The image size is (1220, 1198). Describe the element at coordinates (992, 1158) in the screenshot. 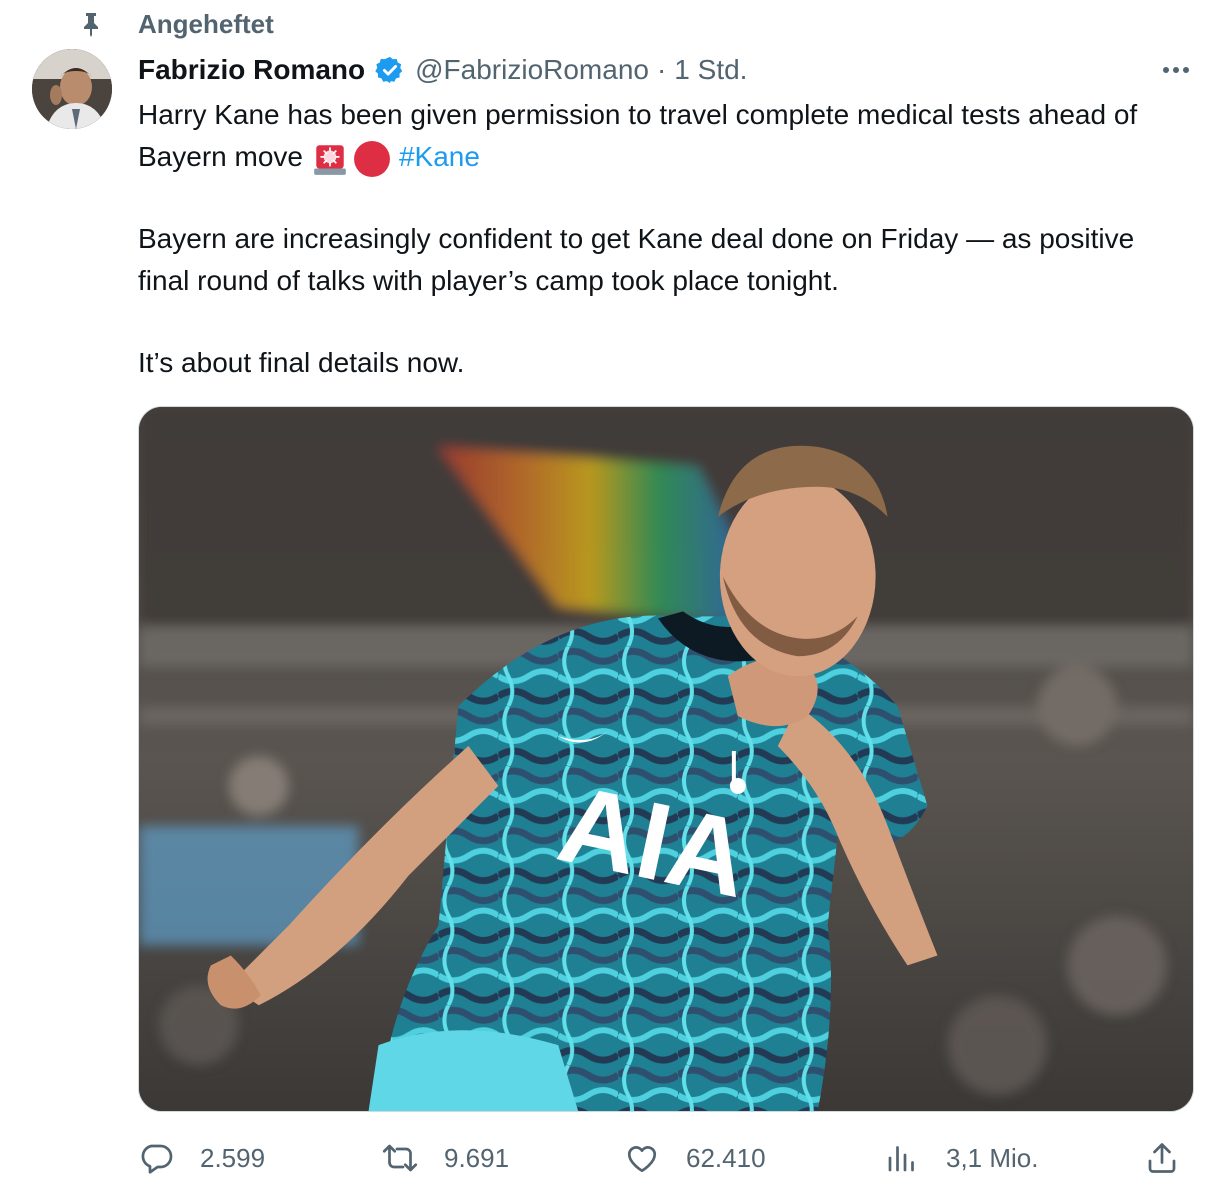

I see `views-count: 3,1 Mio.` at that location.